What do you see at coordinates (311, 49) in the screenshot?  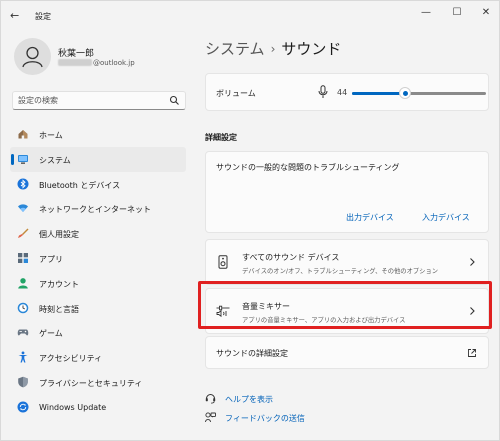 I see `page-title: サウンド` at bounding box center [311, 49].